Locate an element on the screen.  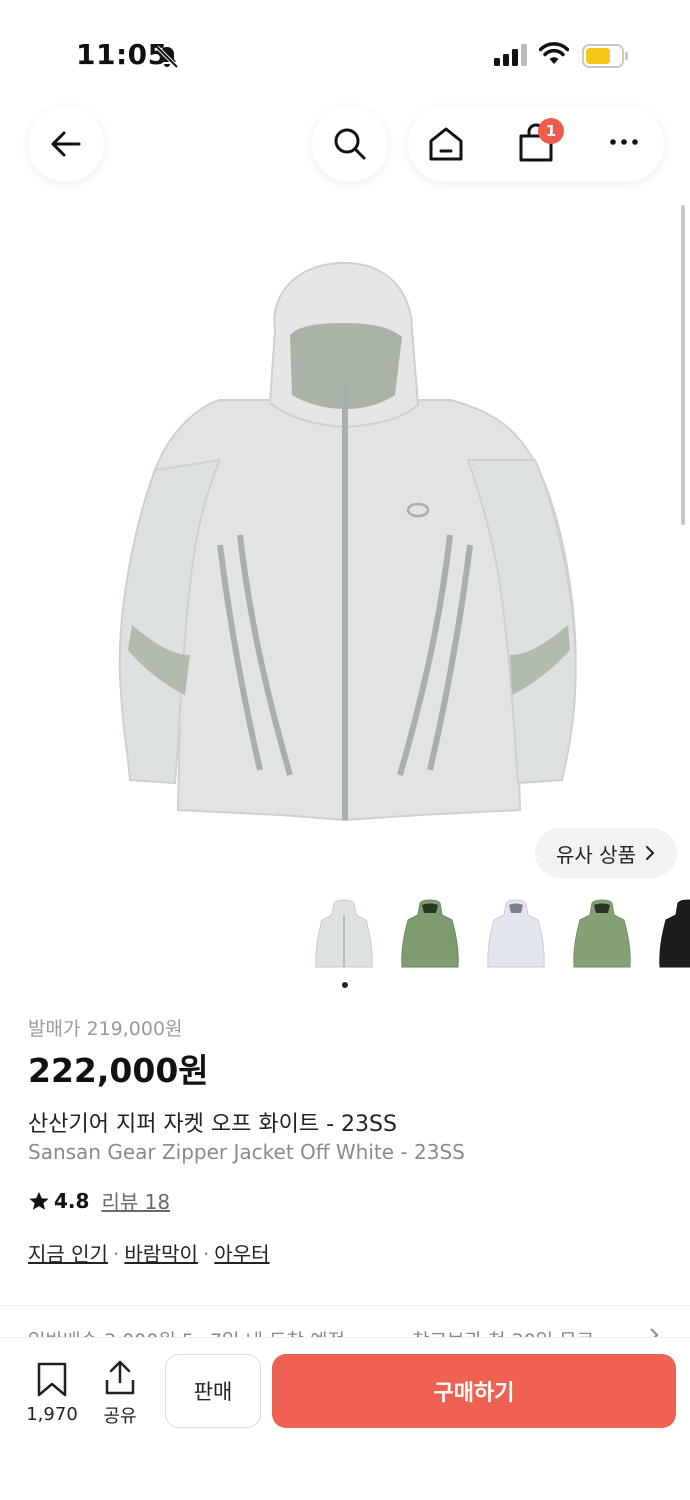
tag-trending: 지금 인기 is located at coordinates (68, 1254).